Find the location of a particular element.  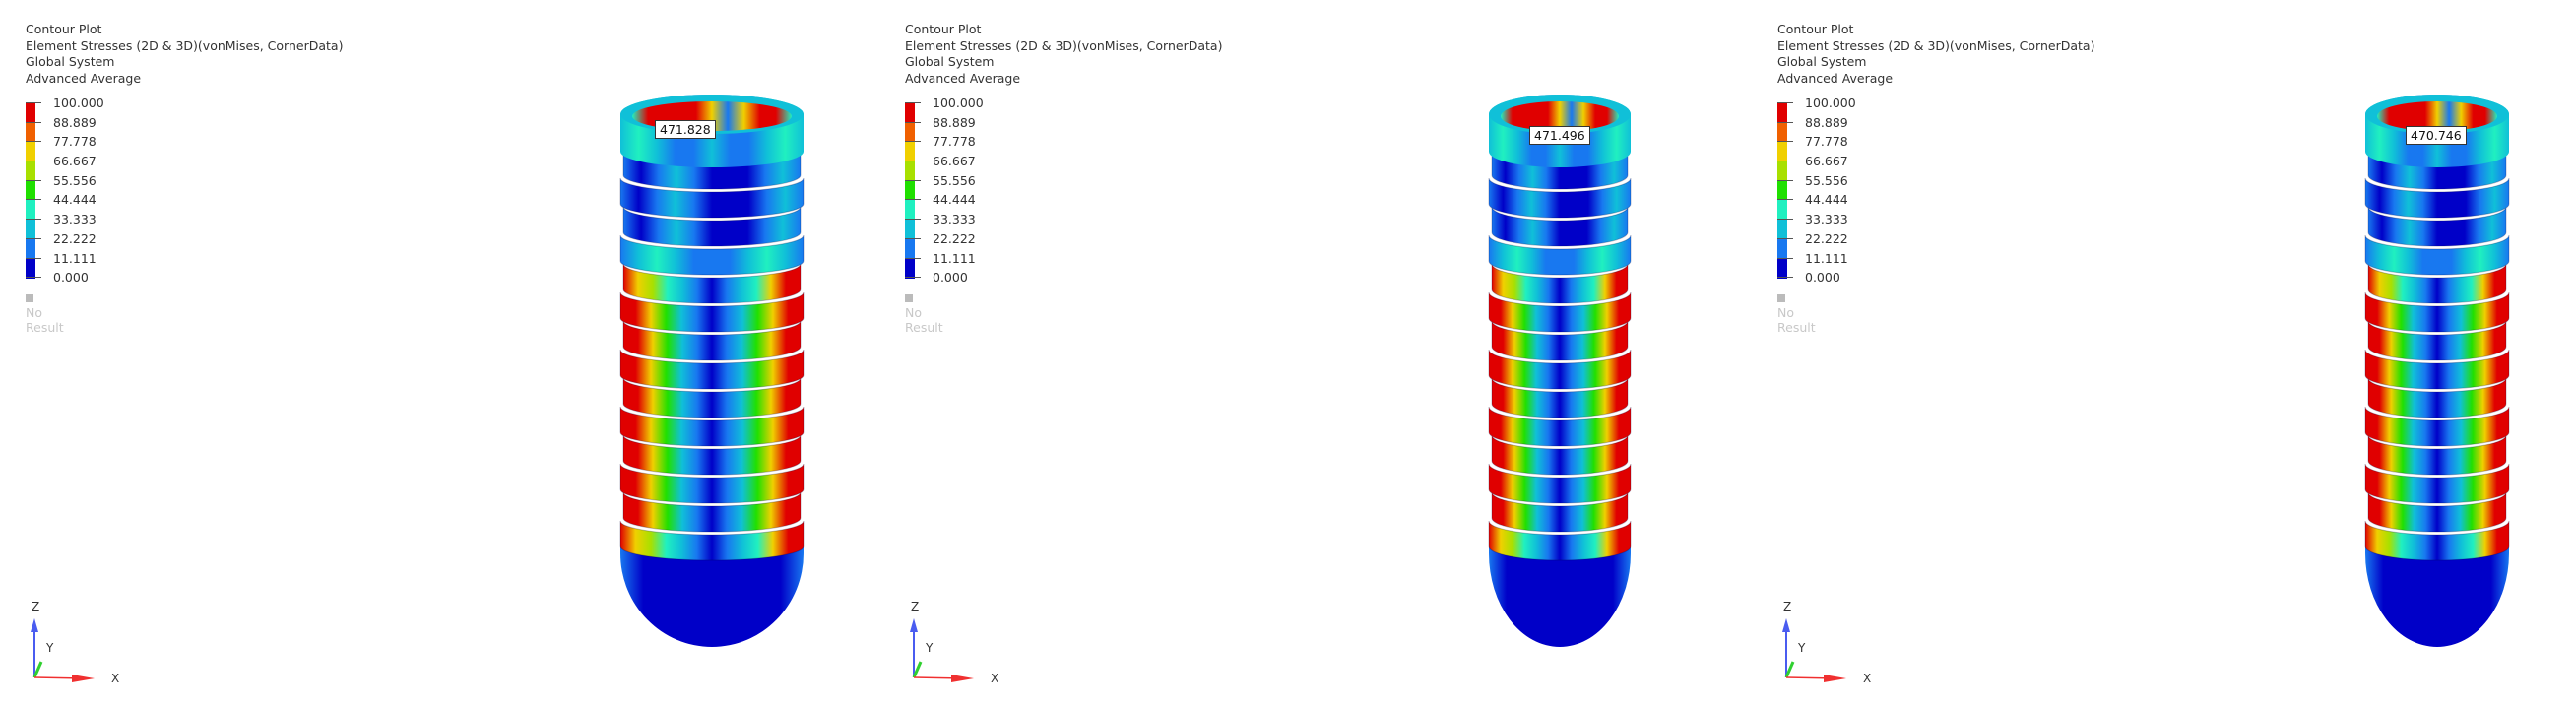

max-stress-label: 471.828 is located at coordinates (685, 129).